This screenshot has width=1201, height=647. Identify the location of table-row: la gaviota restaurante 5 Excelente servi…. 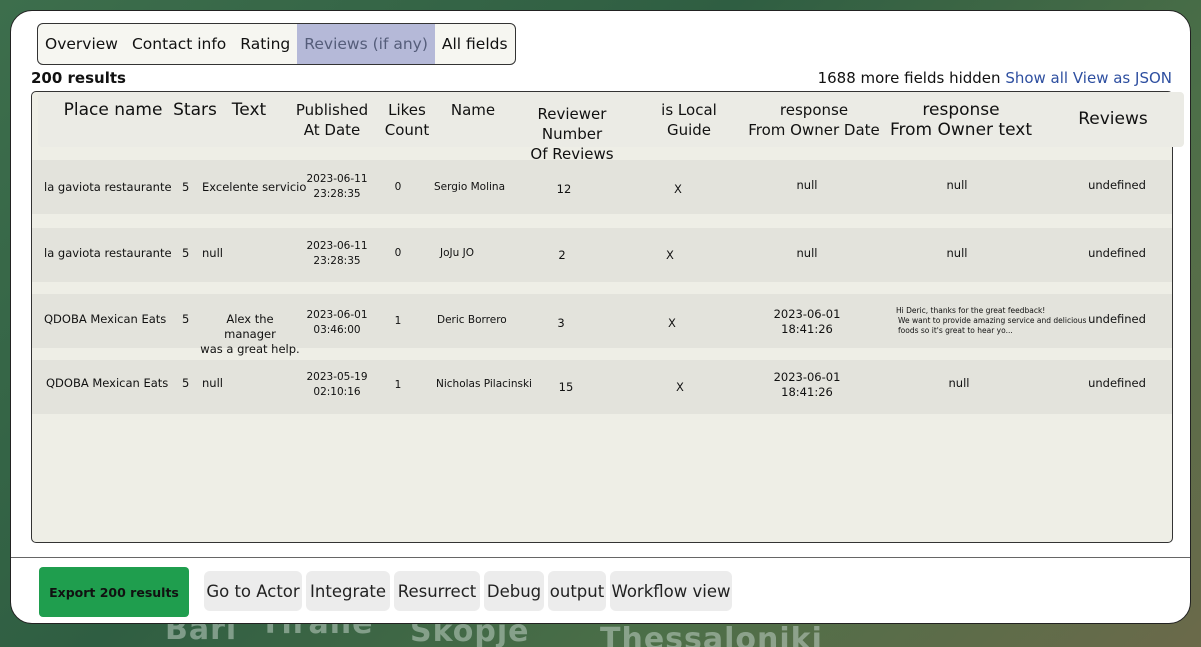
(602, 187).